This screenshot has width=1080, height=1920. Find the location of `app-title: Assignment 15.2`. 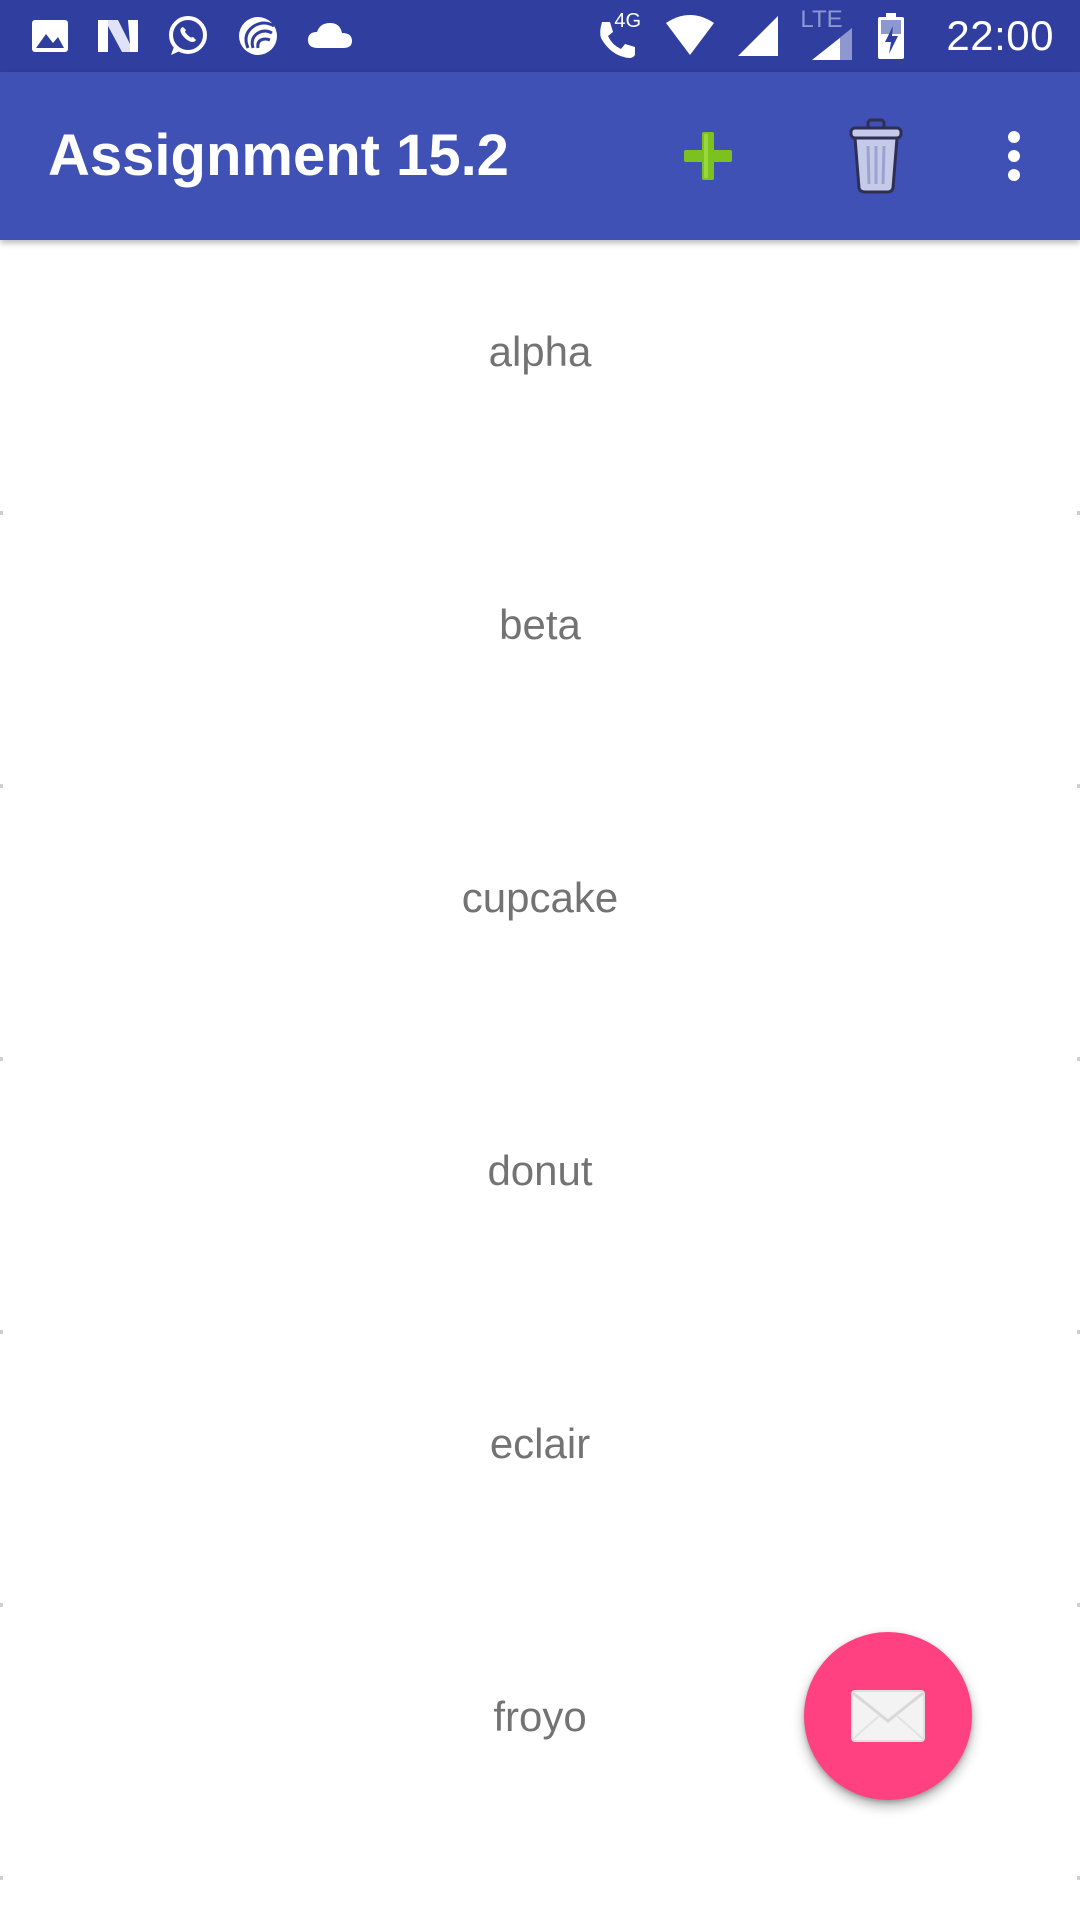

app-title: Assignment 15.2 is located at coordinates (278, 155).